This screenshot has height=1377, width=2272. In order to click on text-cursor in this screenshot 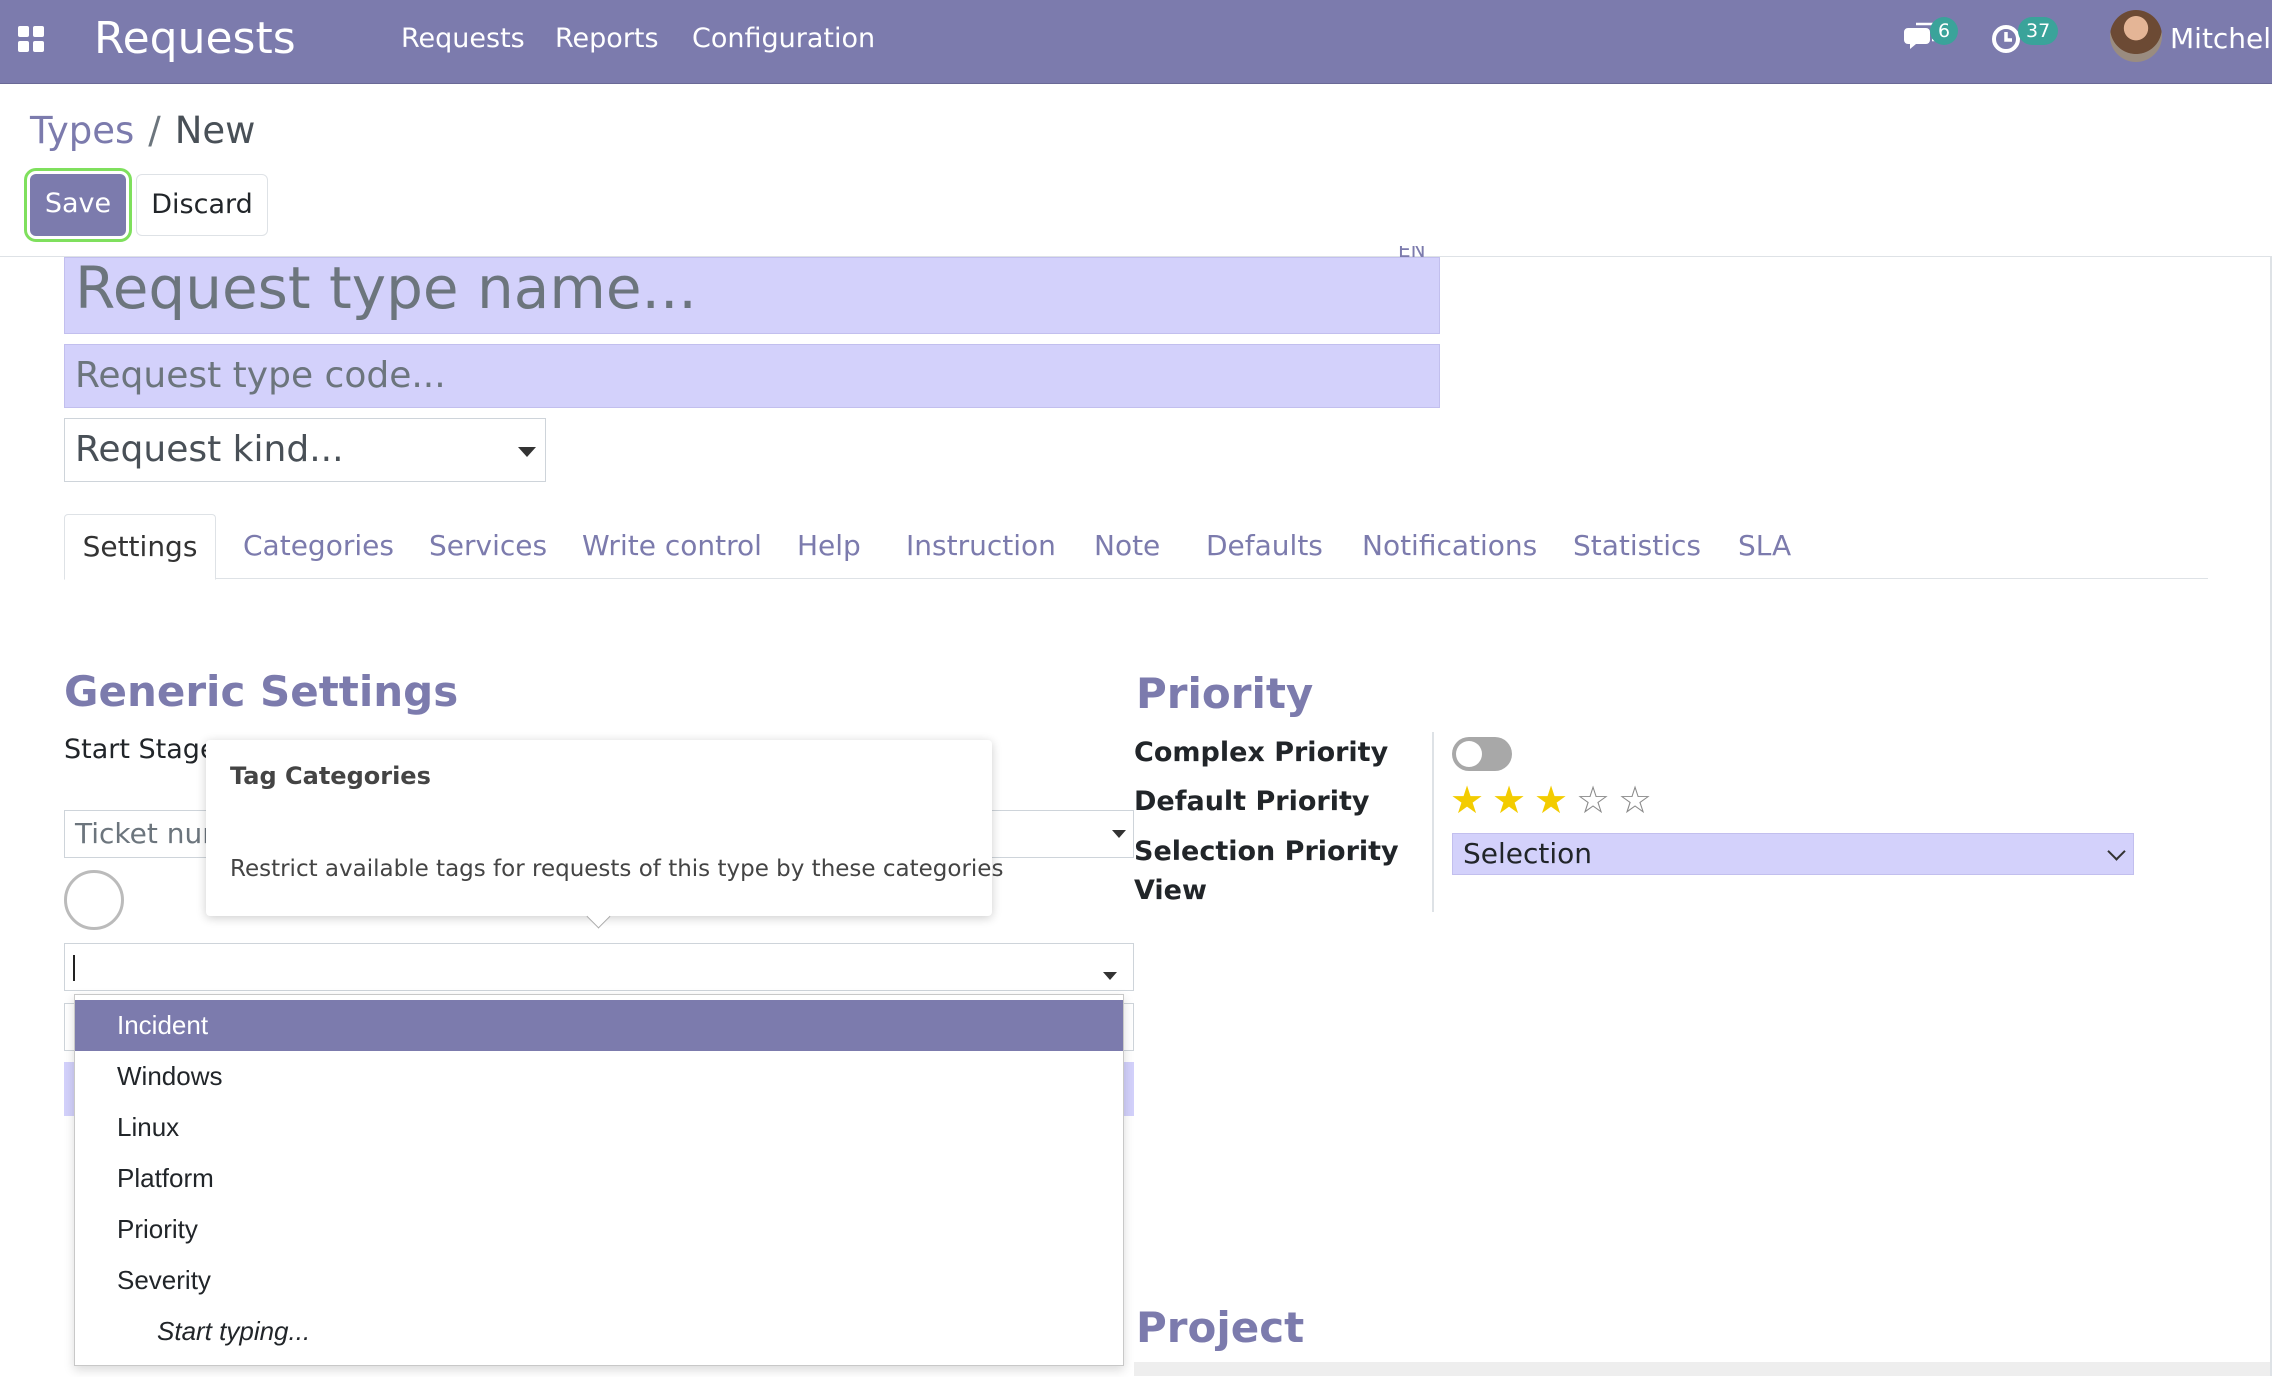, I will do `click(74, 968)`.